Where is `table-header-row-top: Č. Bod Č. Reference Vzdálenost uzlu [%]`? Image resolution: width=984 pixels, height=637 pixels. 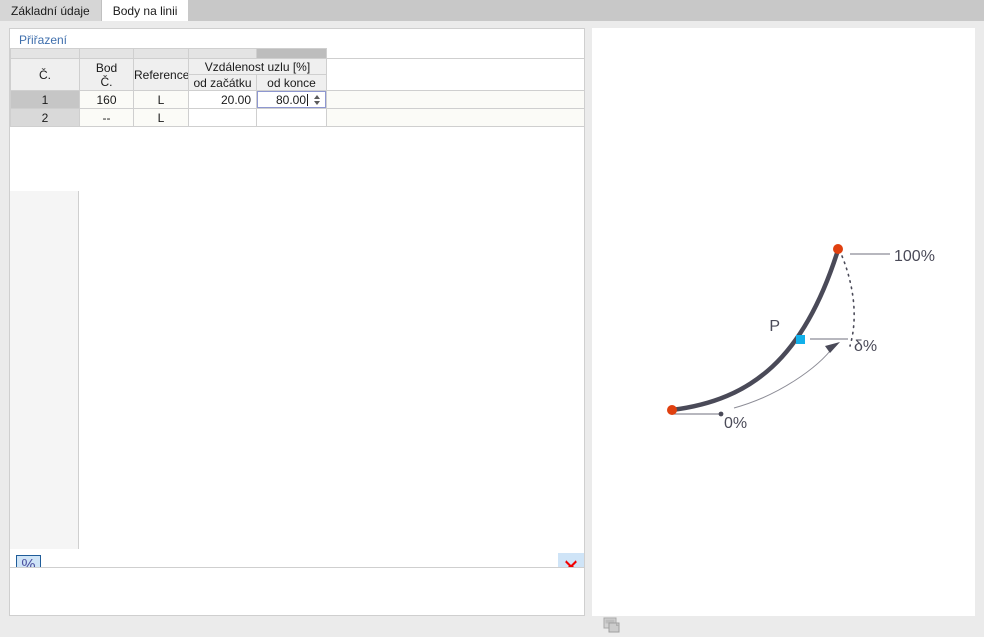 table-header-row-top: Č. Bod Č. Reference Vzdálenost uzlu [%] is located at coordinates (297, 74).